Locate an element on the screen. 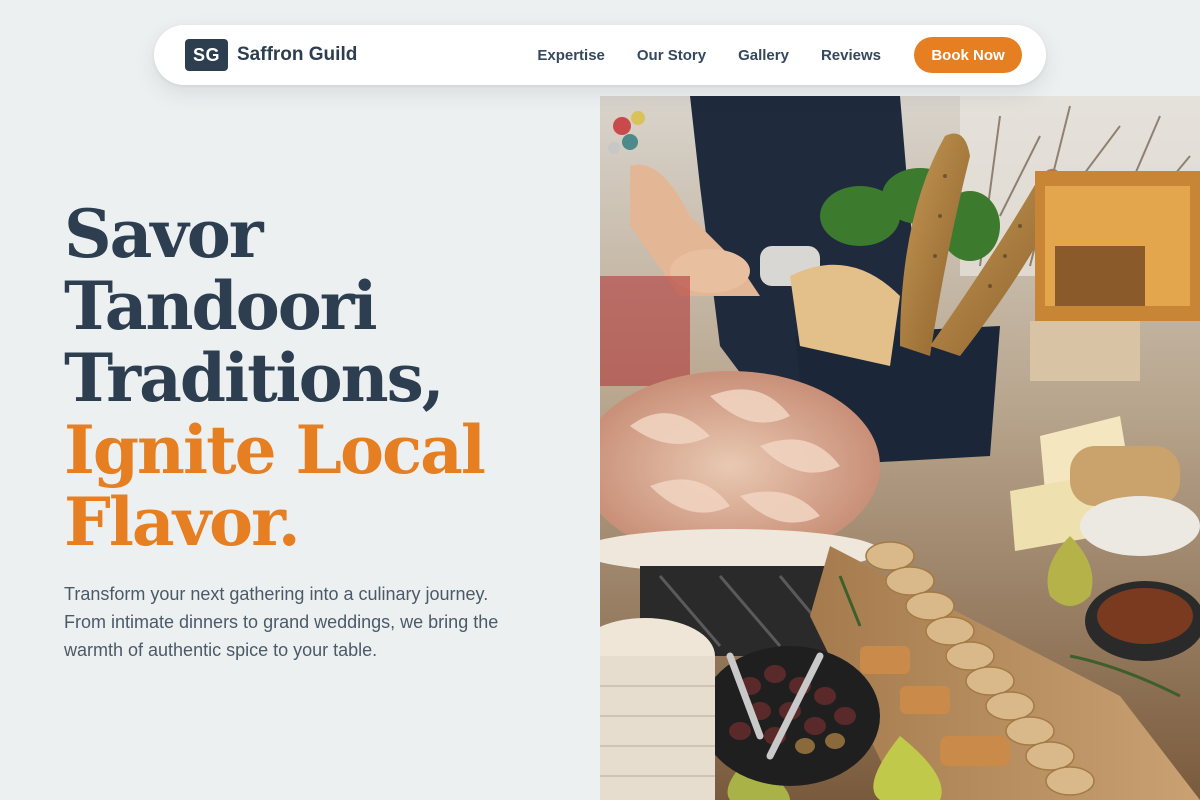 The image size is (1200, 800). headline-line-2: Tandoori is located at coordinates (221, 306).